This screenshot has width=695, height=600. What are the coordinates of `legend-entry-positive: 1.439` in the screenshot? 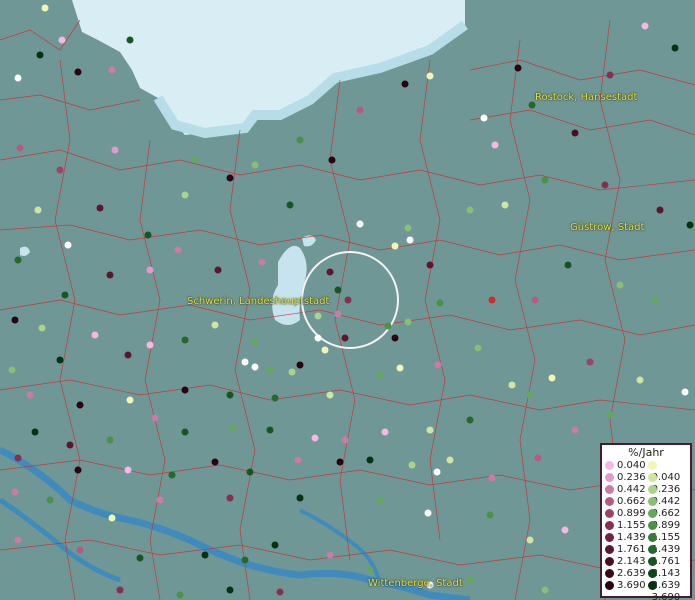 It's located at (625, 538).